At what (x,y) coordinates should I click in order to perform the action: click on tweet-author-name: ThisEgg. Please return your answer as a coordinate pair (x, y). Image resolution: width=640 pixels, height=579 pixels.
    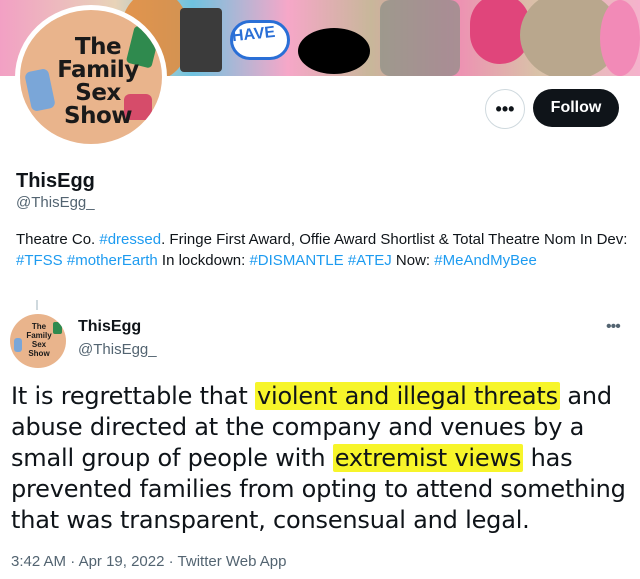
    Looking at the image, I should click on (109, 327).